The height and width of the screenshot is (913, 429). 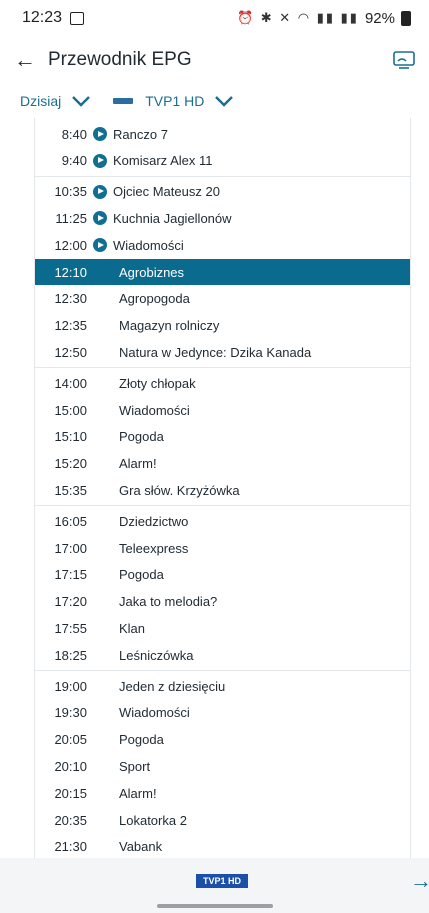 What do you see at coordinates (222, 602) in the screenshot?
I see `program-row: 17:20 Jaka to melodia?` at bounding box center [222, 602].